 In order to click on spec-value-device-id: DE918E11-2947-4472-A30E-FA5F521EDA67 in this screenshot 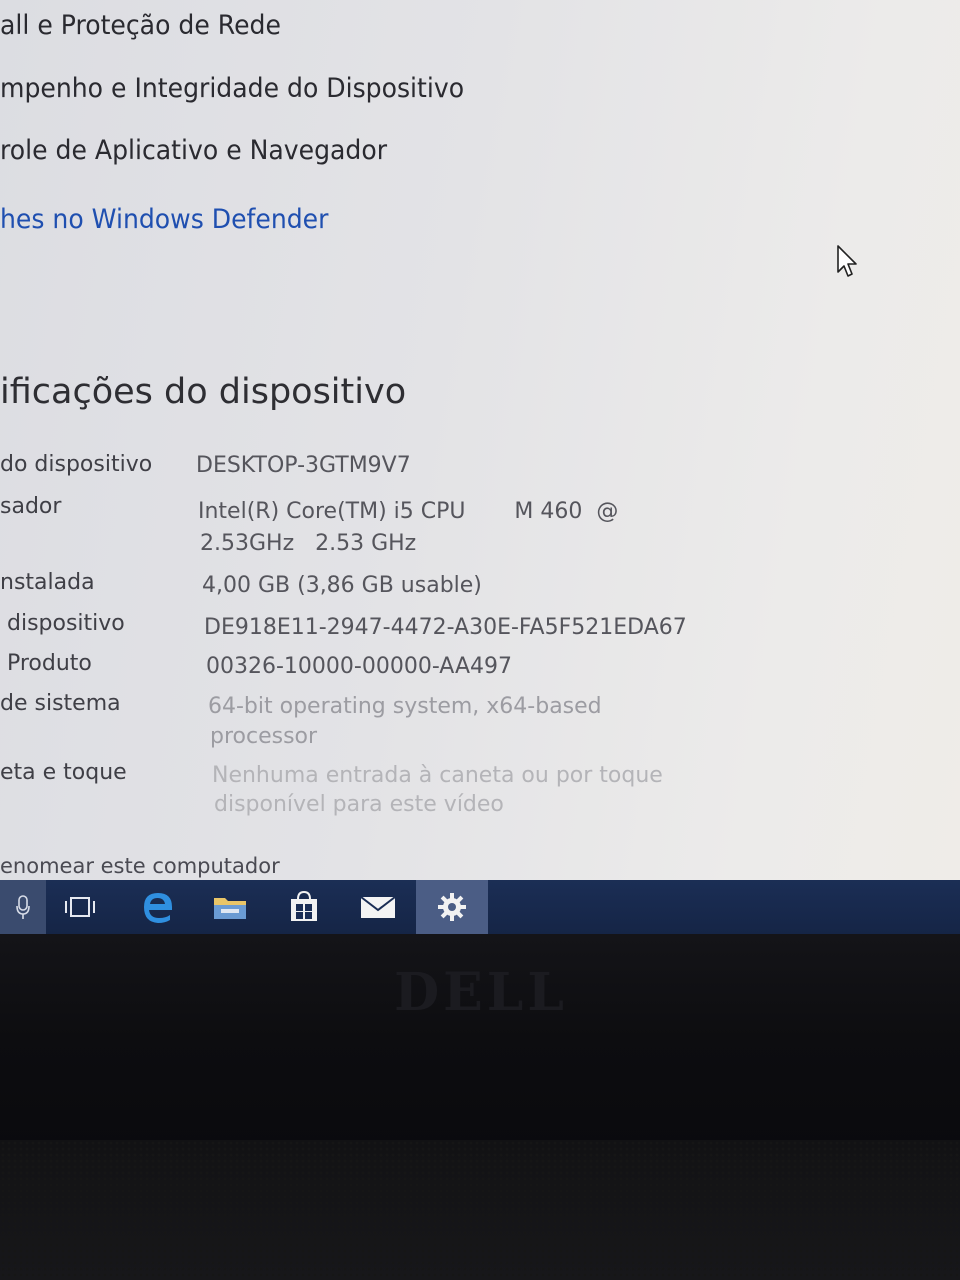, I will do `click(445, 627)`.